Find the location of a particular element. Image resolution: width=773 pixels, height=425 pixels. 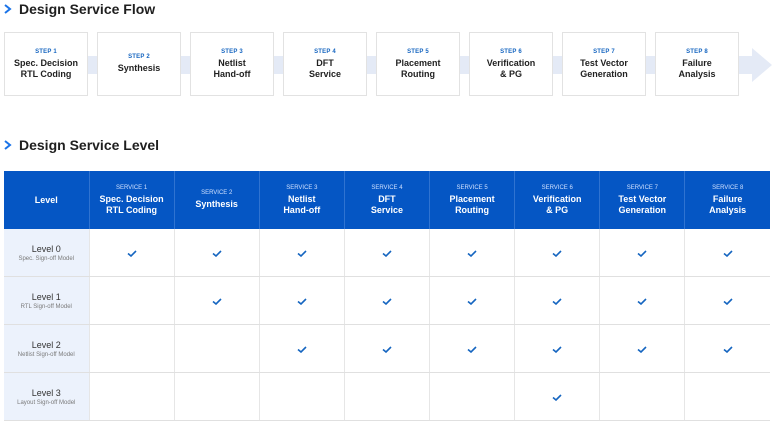

service-column-header-8: SERVICE 8 Failure Analysis is located at coordinates (727, 200).